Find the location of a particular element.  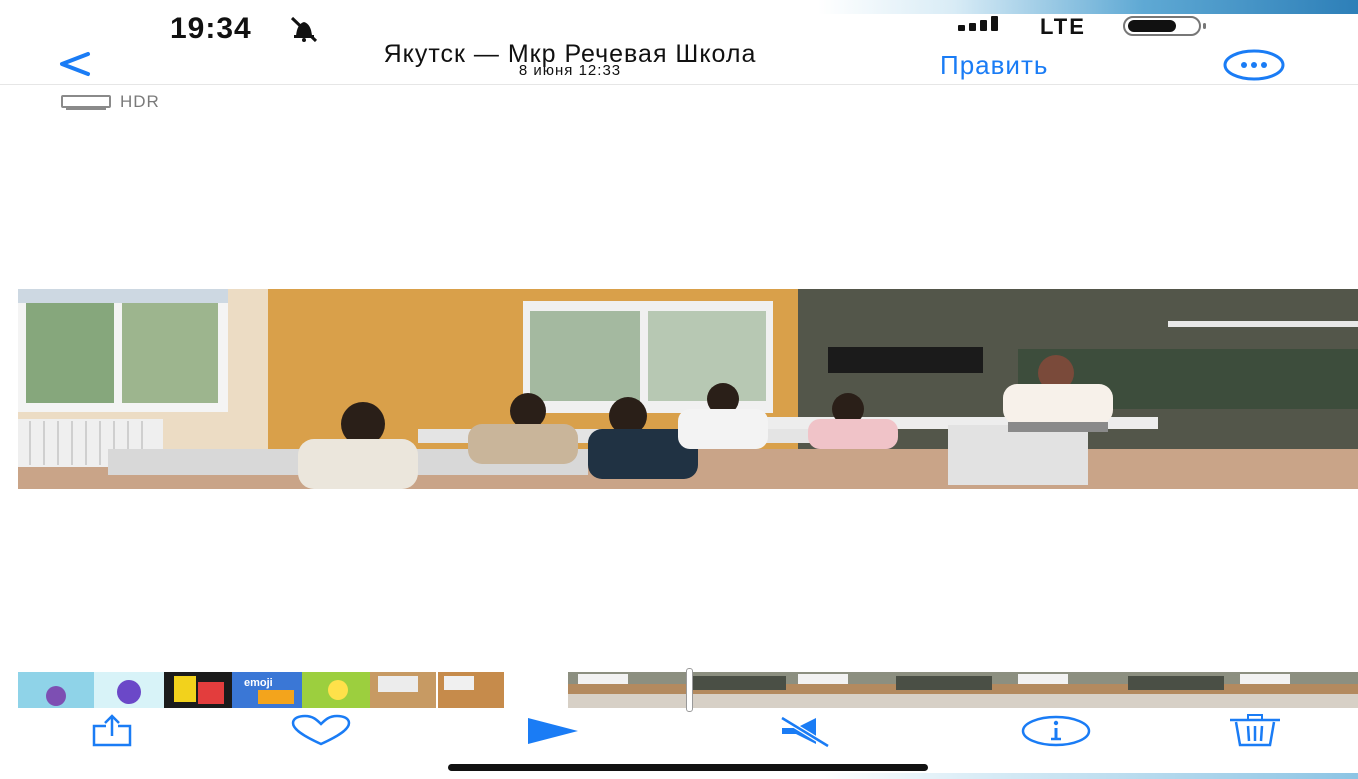

mute-icon is located at coordinates (804, 731).